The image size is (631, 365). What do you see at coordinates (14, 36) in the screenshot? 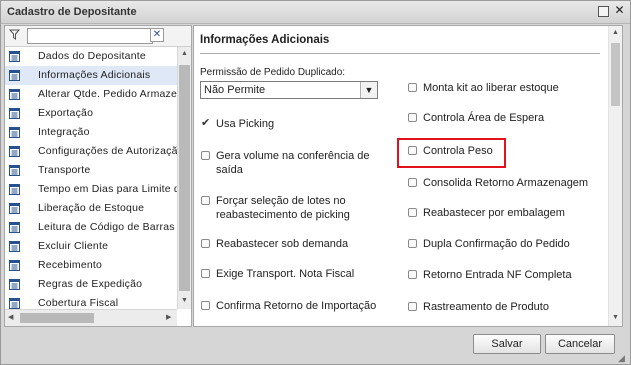
I see `filter-icon` at bounding box center [14, 36].